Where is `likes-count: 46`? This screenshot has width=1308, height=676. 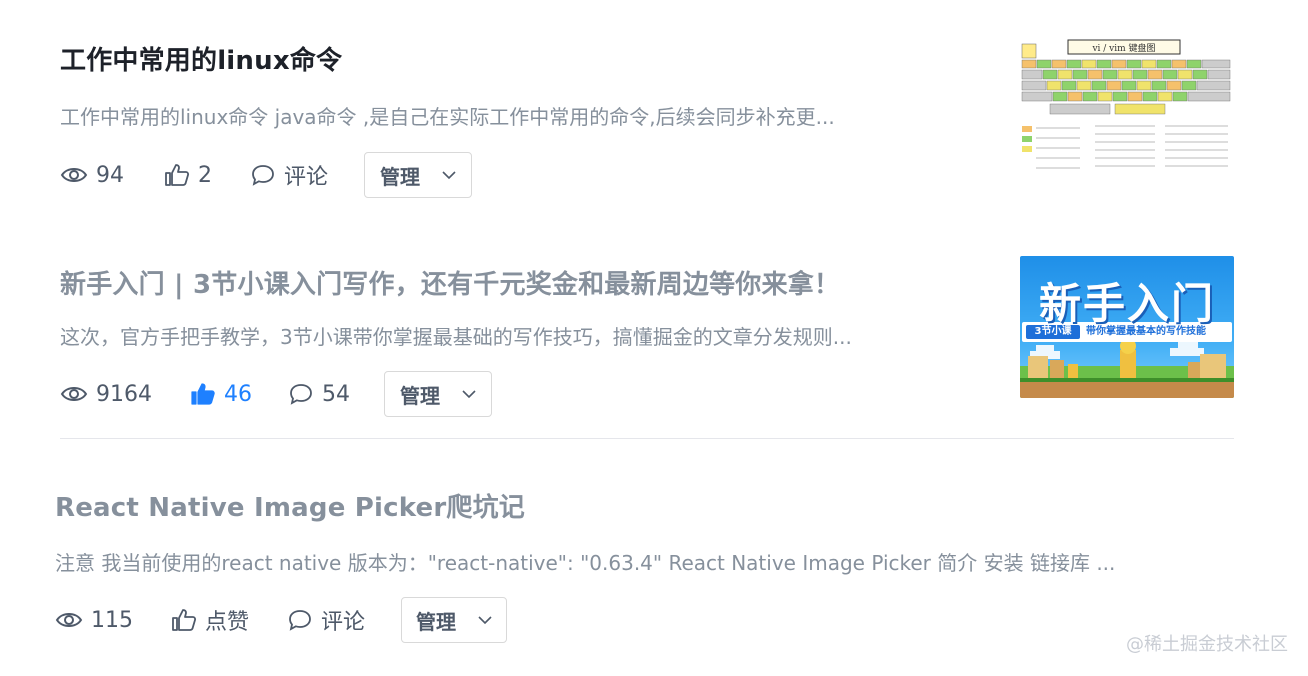
likes-count: 46 is located at coordinates (238, 394).